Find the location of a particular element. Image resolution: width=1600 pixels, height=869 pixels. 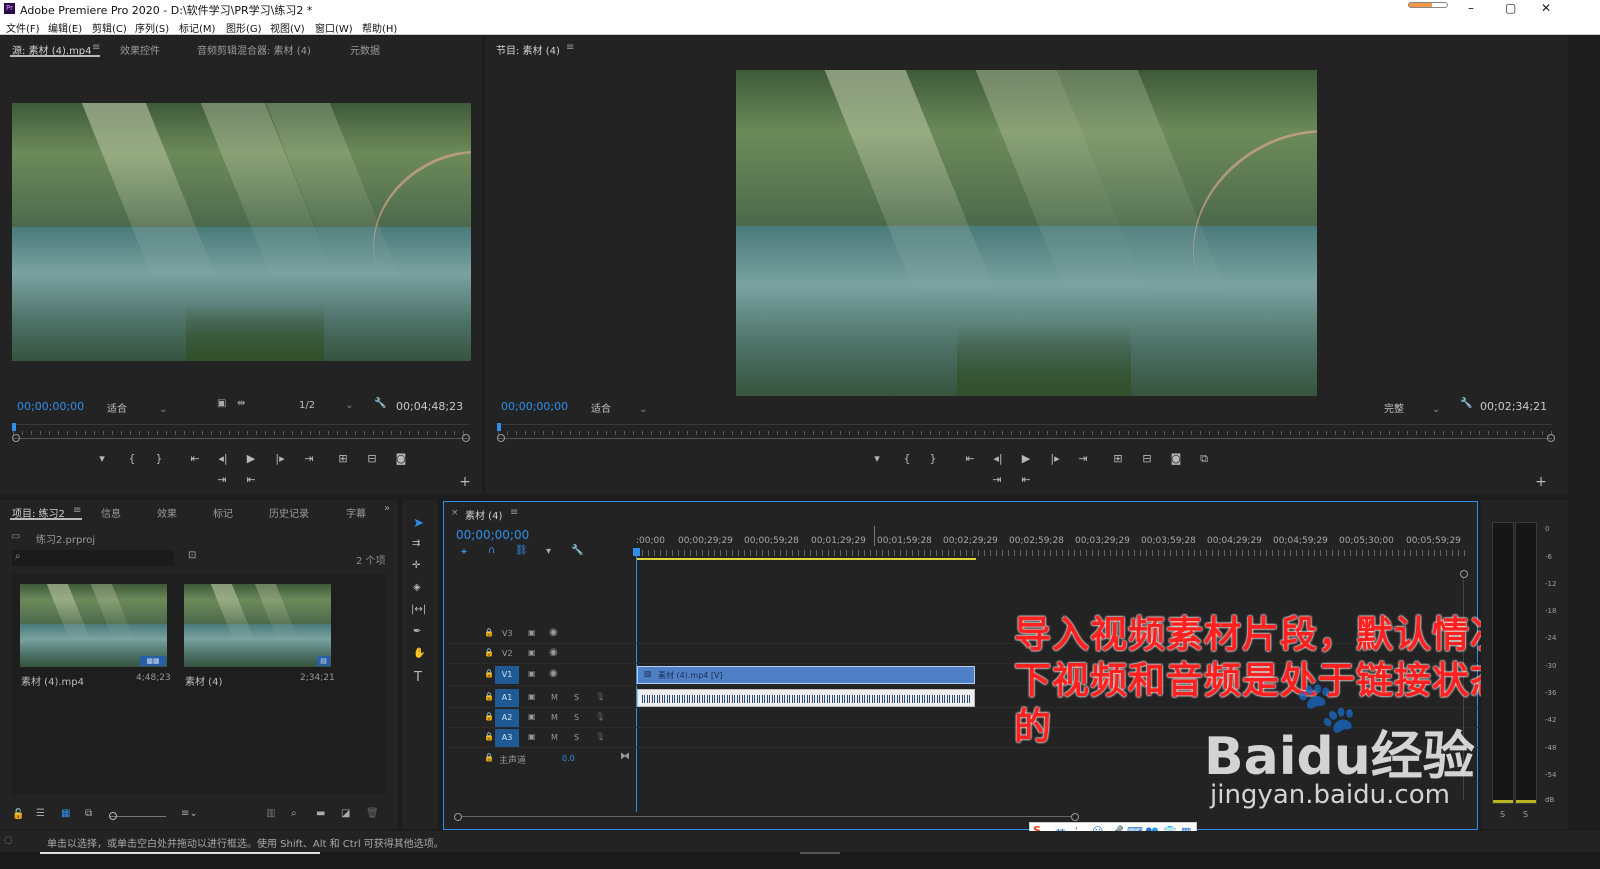

menu-edit: 编辑(E) is located at coordinates (65, 27).